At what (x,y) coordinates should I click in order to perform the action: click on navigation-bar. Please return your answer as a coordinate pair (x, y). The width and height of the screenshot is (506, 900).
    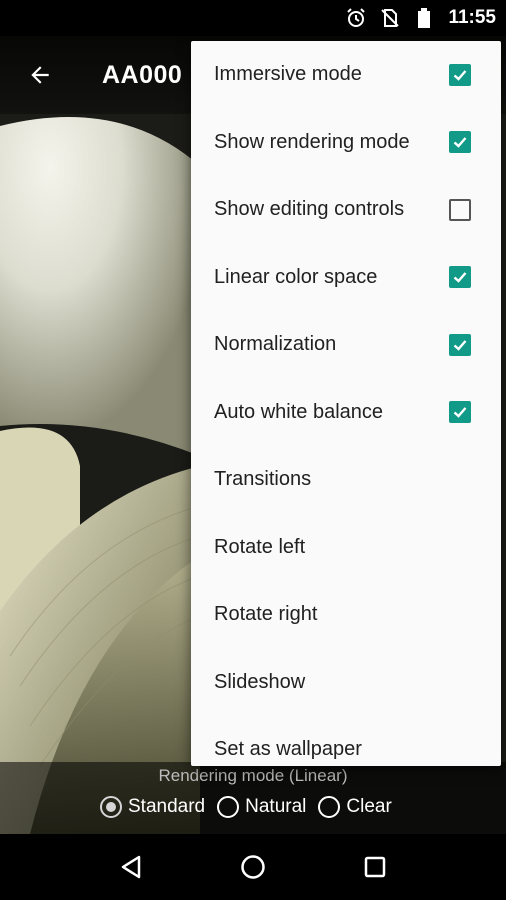
    Looking at the image, I should click on (253, 867).